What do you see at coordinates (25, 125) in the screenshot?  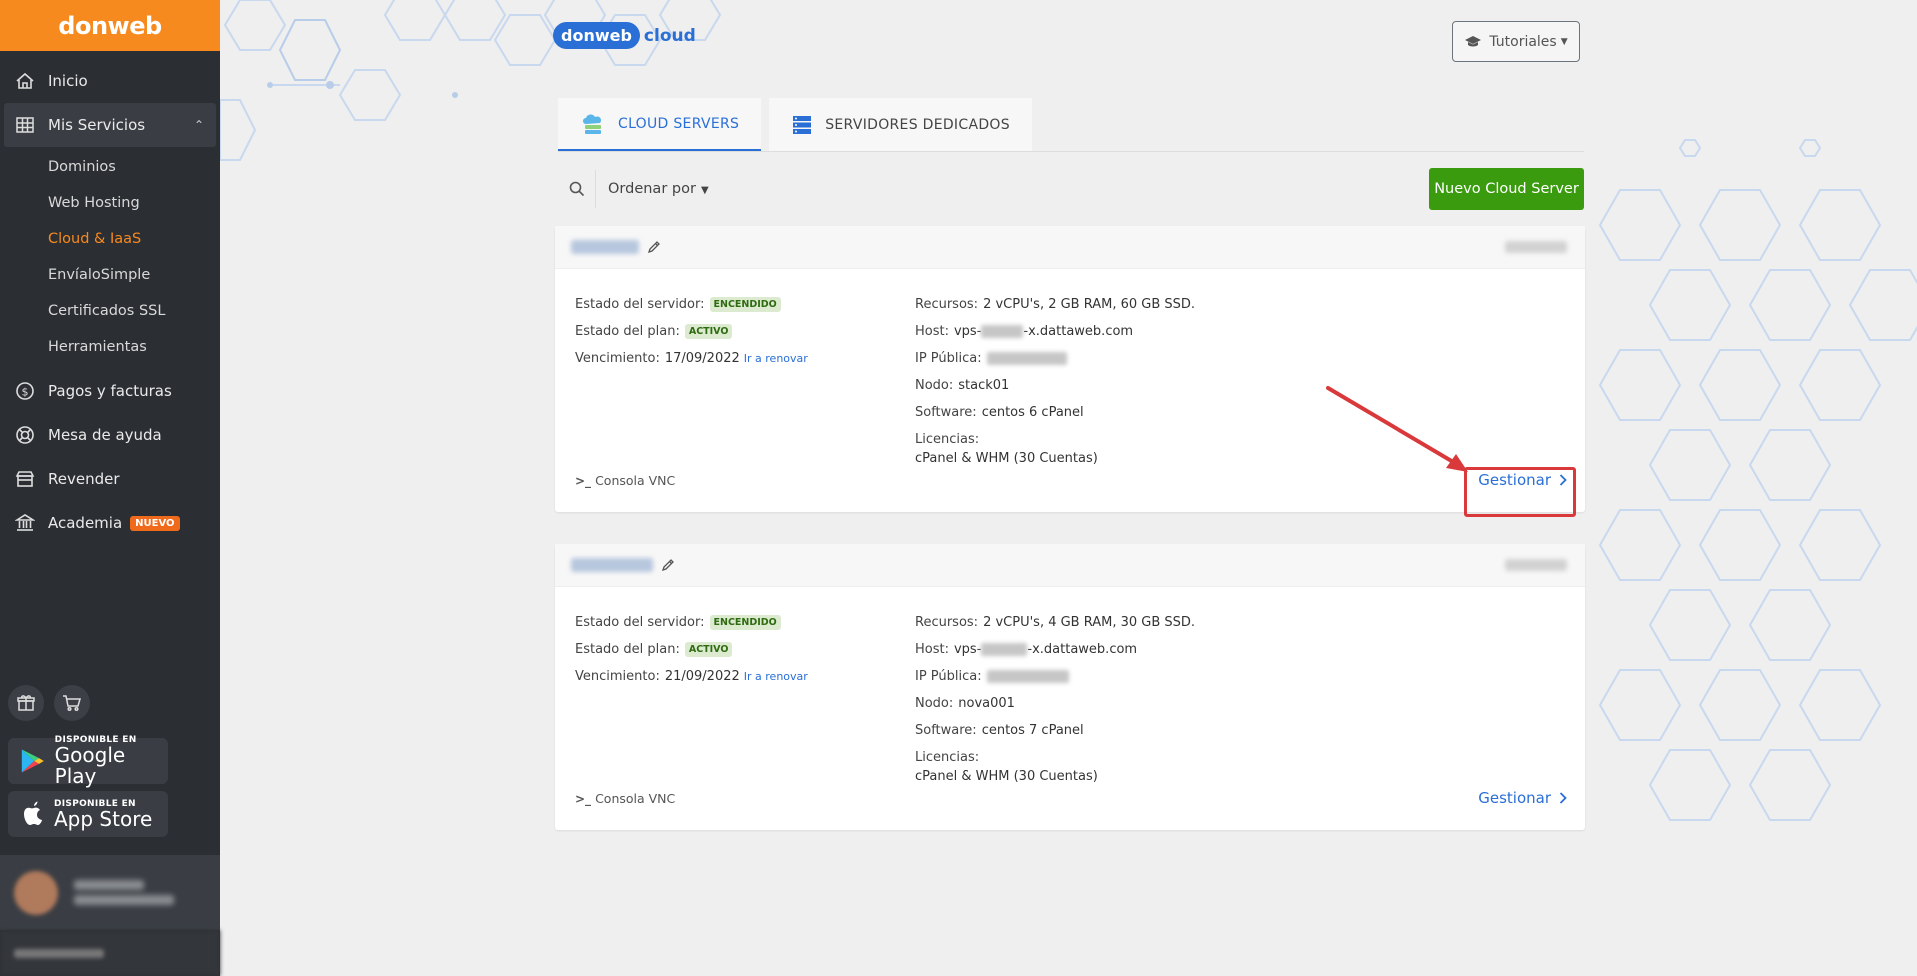 I see `grid-icon` at bounding box center [25, 125].